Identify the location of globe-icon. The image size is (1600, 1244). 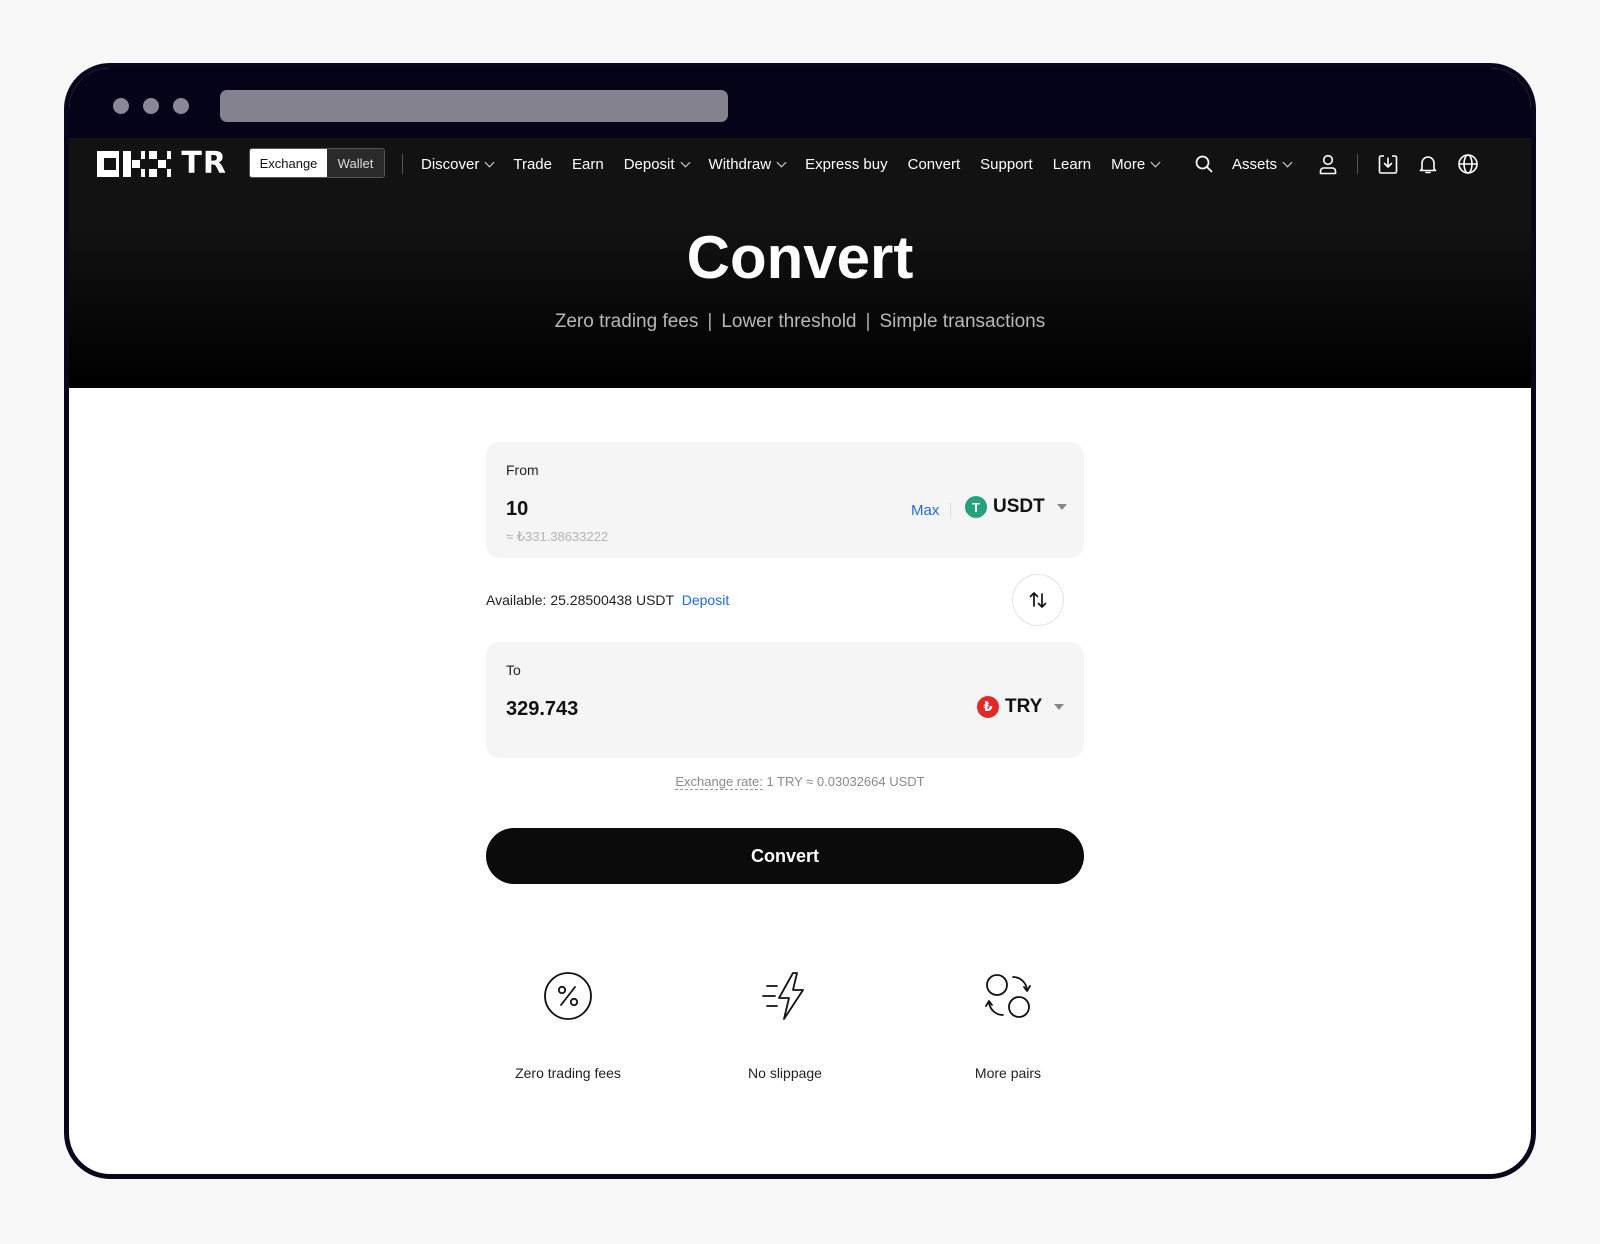
(1468, 164).